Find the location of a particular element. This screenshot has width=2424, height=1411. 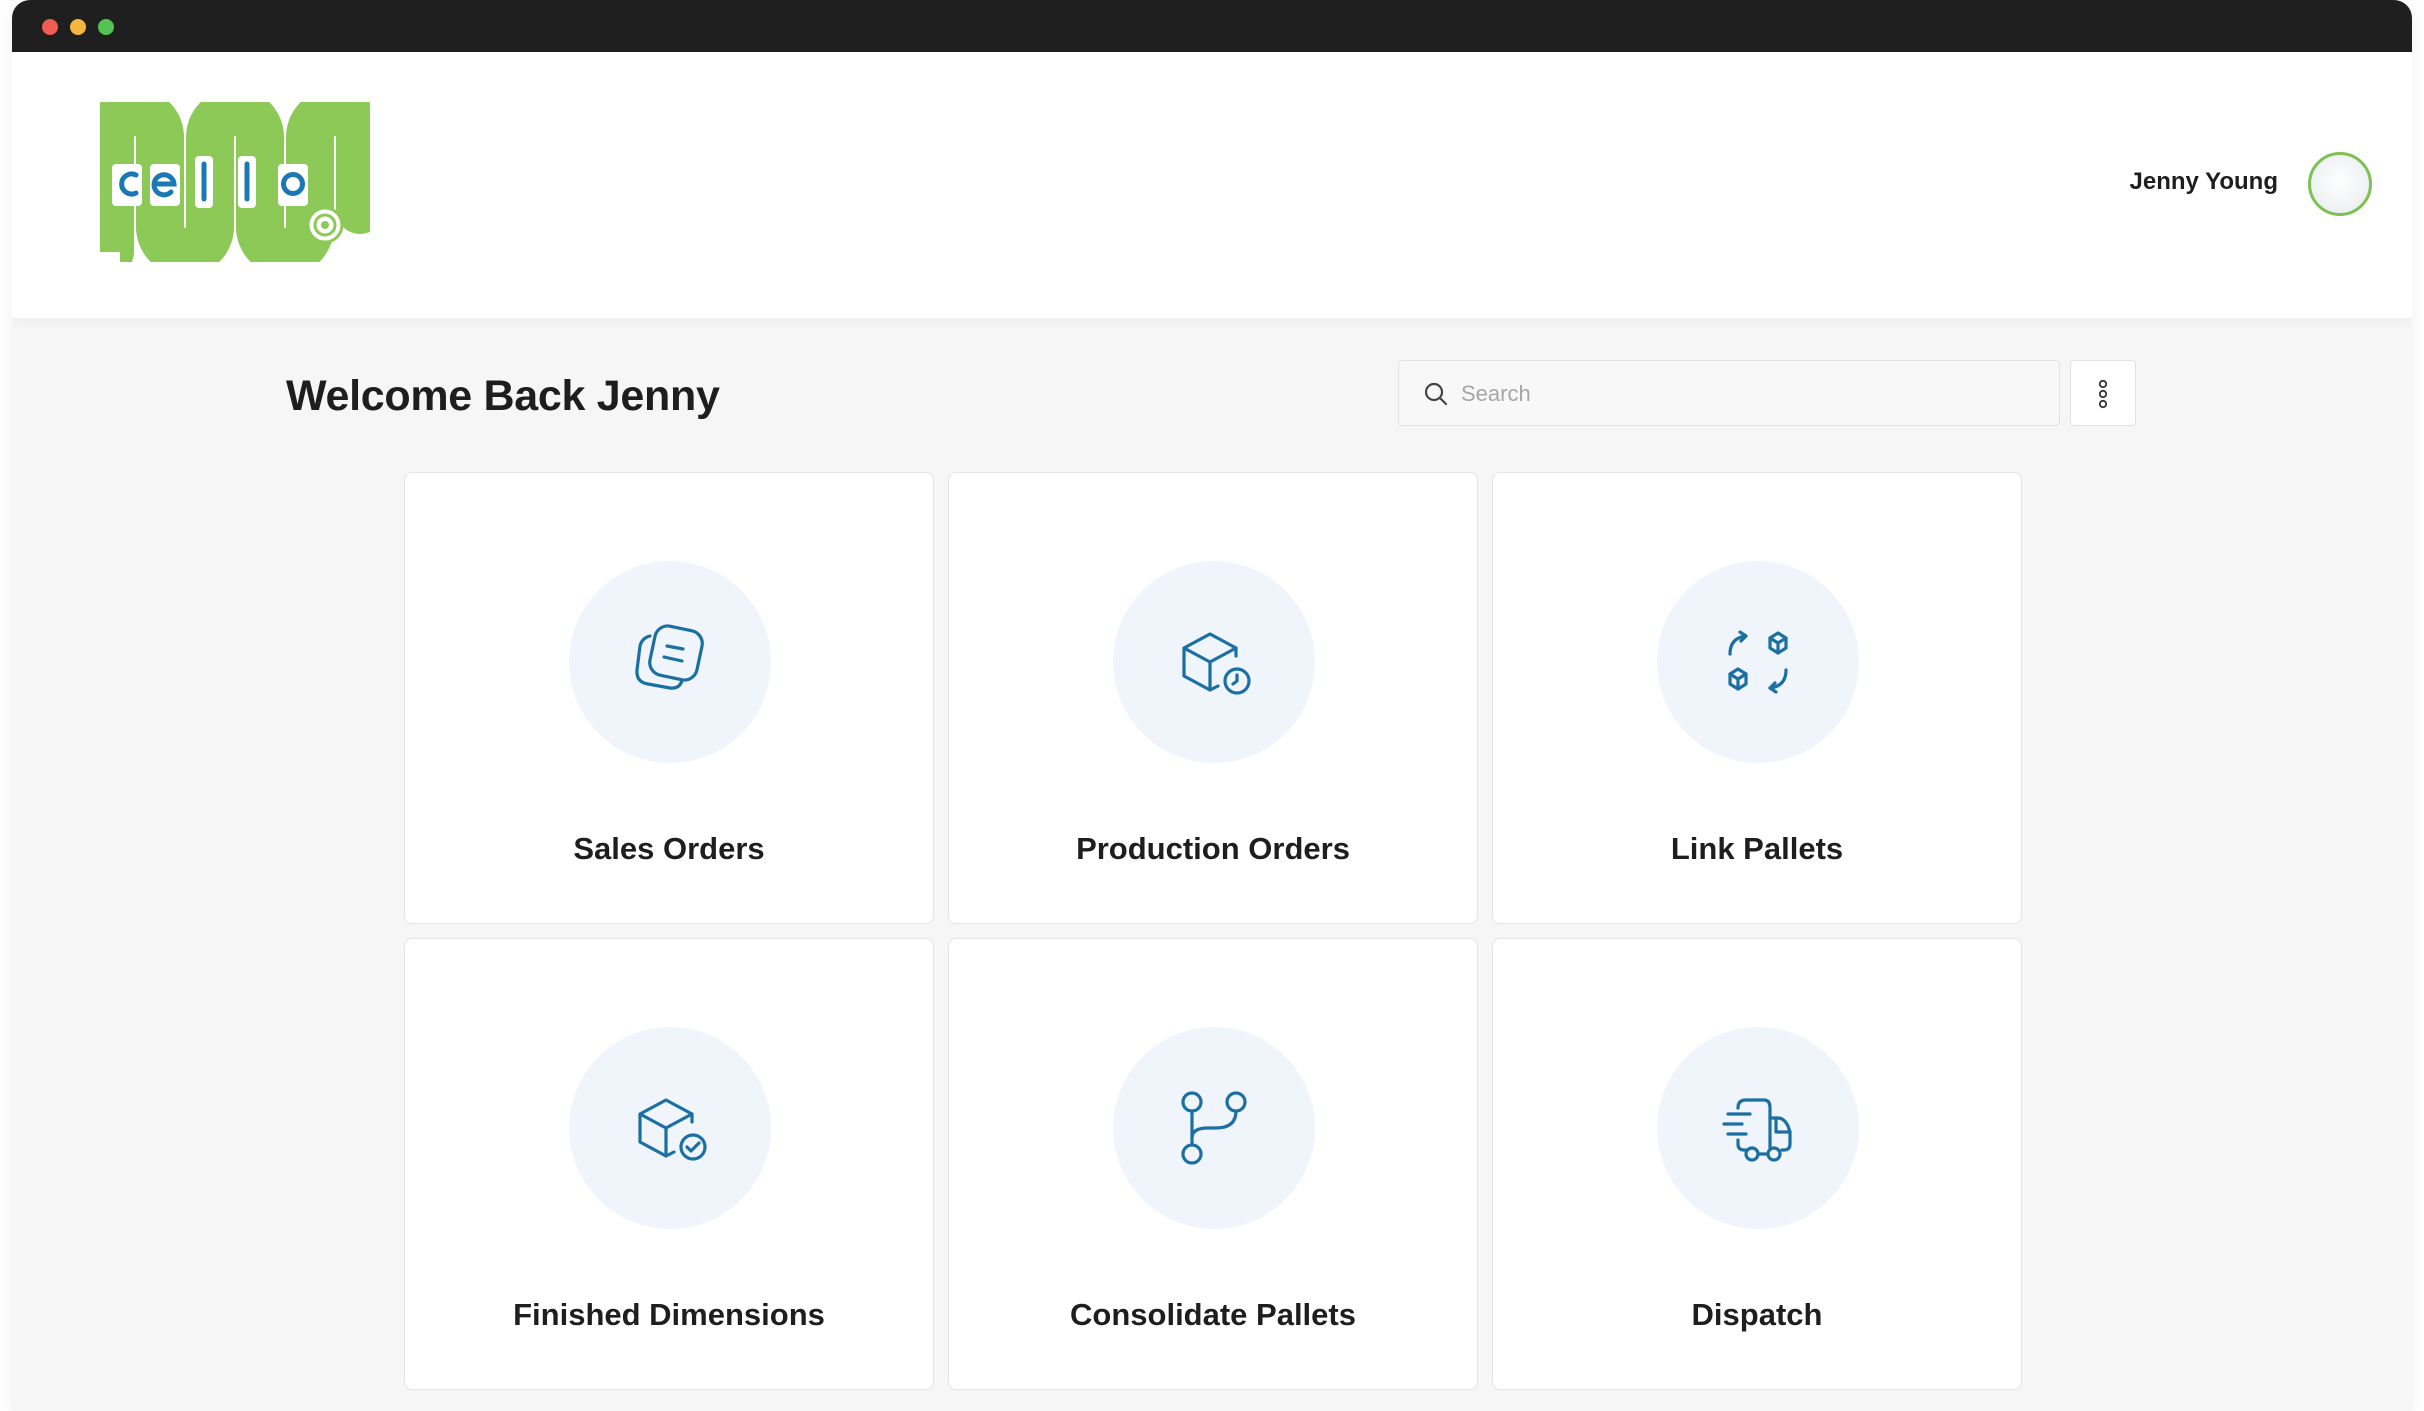

production-orders-icon is located at coordinates (1216, 663).